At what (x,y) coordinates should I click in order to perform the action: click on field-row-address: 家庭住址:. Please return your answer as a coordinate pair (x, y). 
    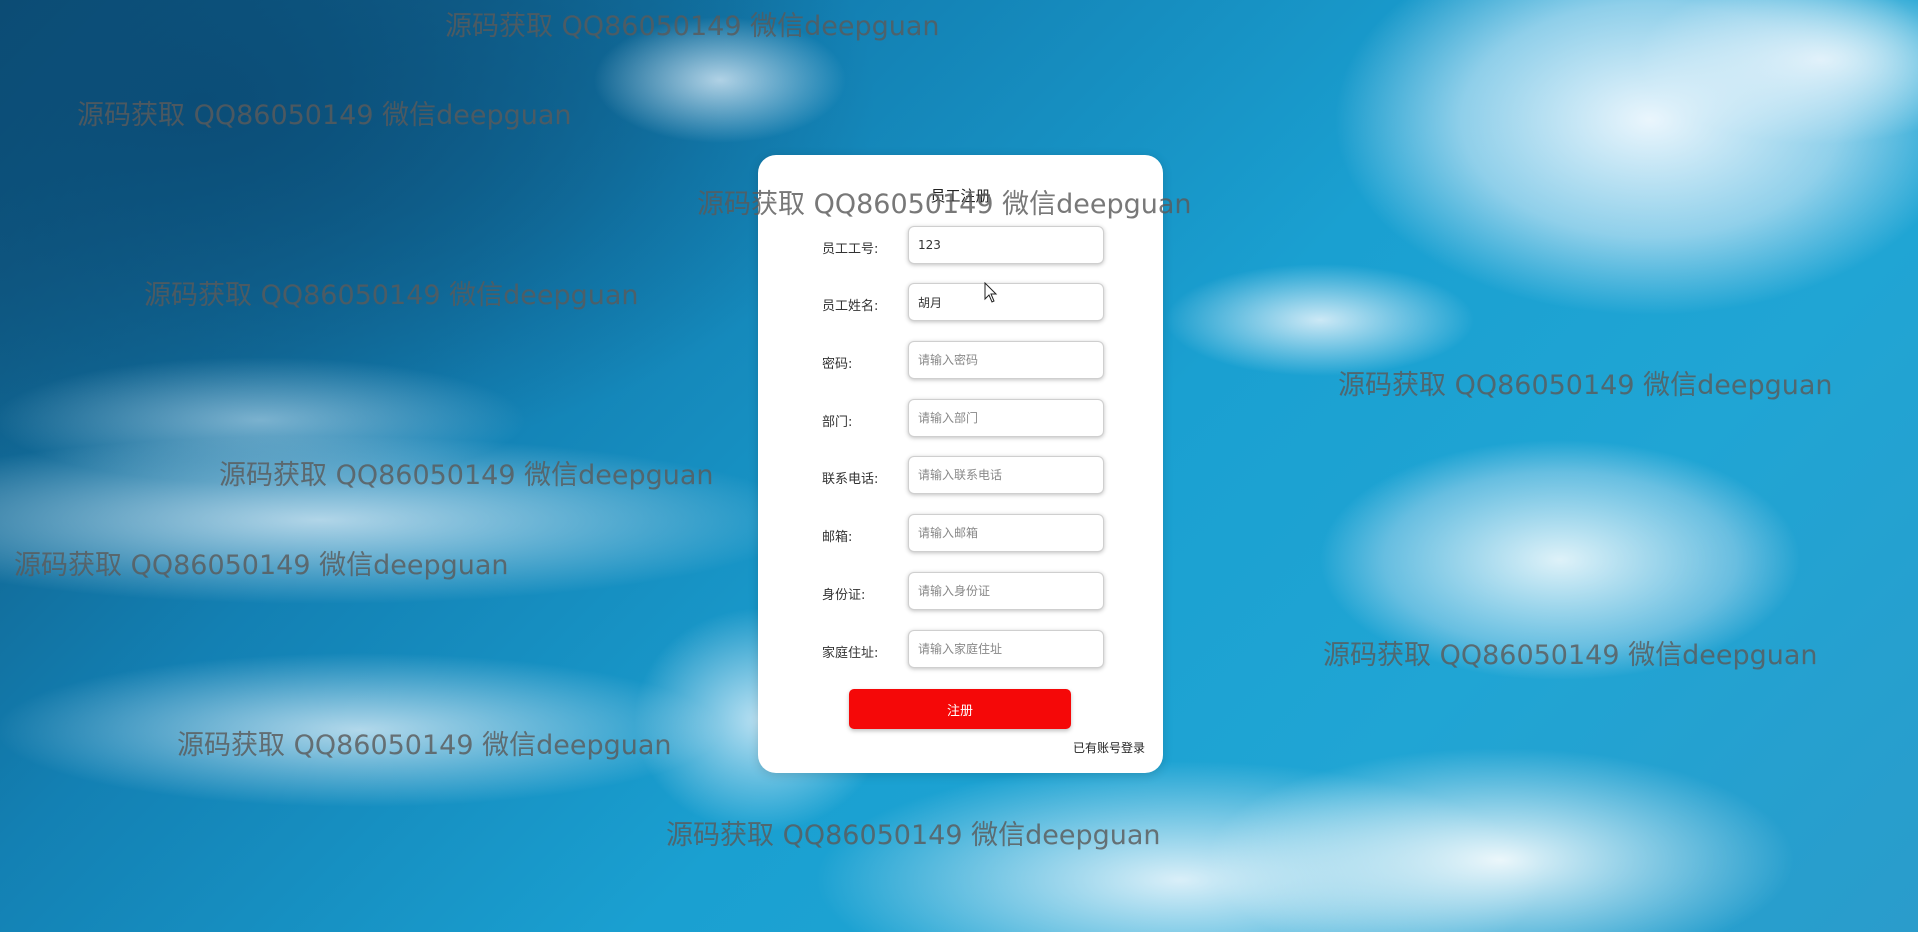
    Looking at the image, I should click on (960, 651).